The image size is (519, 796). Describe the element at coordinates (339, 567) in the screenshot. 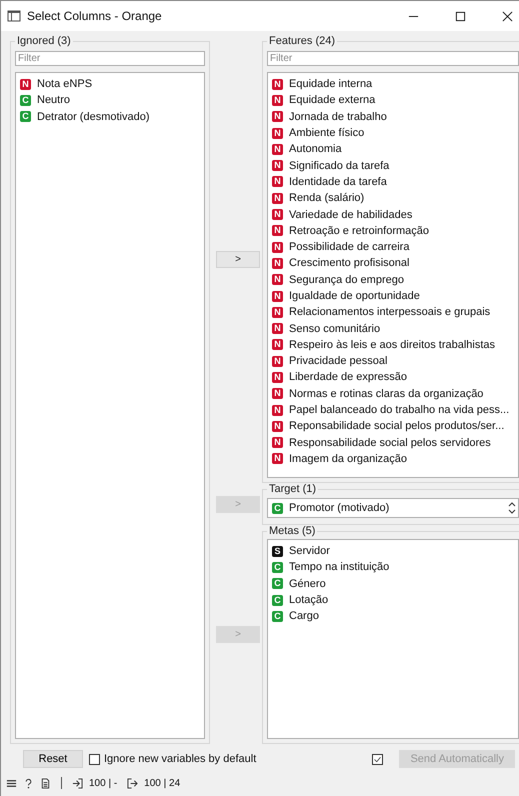

I see `variable-name: Tempo na instituição` at that location.